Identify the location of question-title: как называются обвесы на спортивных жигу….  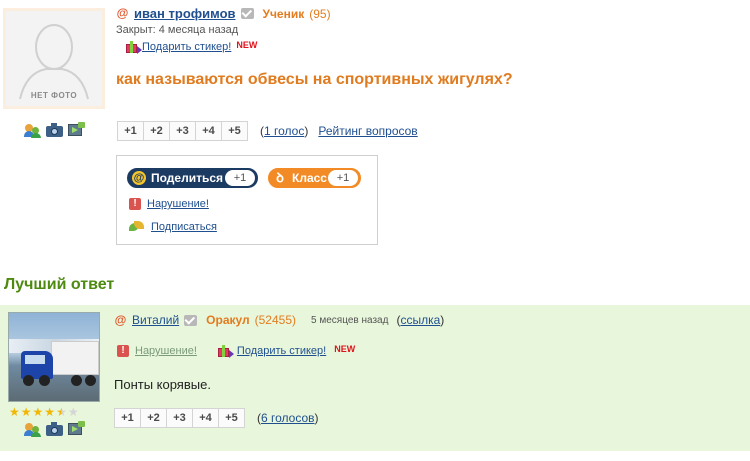
(314, 79).